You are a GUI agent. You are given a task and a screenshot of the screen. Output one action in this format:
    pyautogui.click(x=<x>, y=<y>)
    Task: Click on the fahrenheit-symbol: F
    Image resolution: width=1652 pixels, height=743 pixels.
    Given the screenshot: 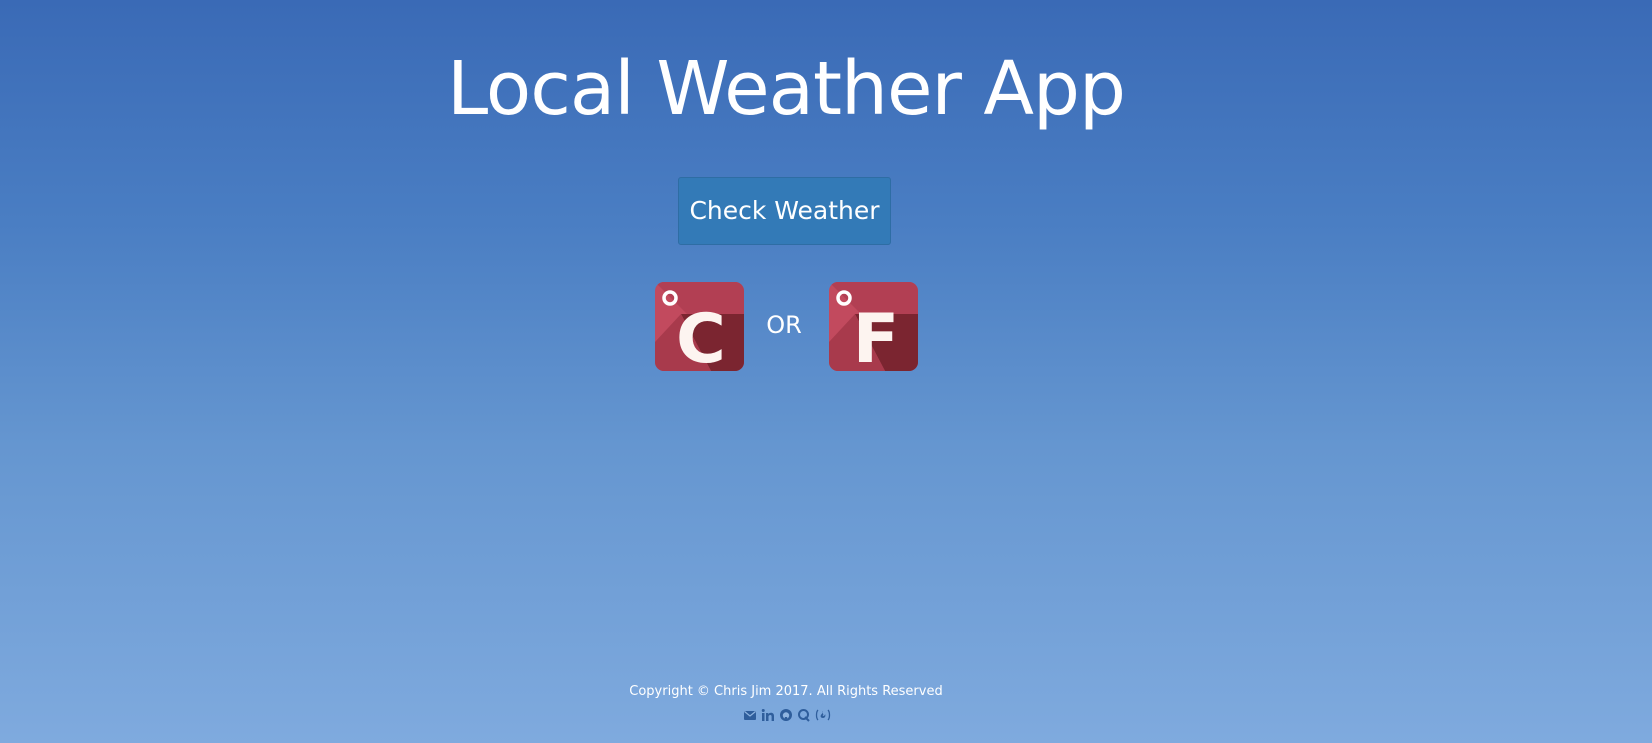 What is the action you would take?
    pyautogui.click(x=876, y=335)
    